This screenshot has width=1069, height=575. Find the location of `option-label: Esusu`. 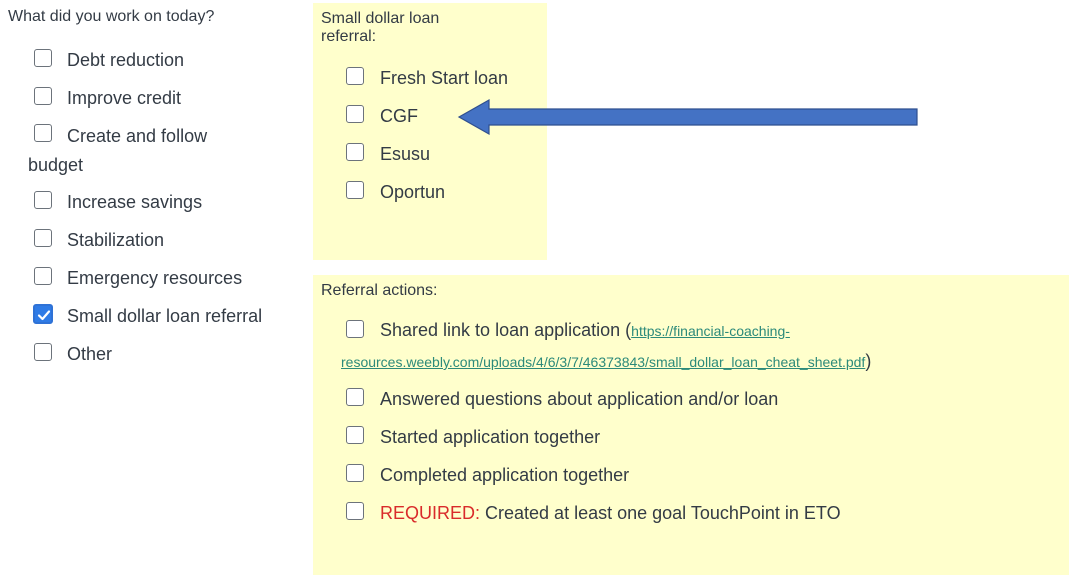

option-label: Esusu is located at coordinates (405, 154).